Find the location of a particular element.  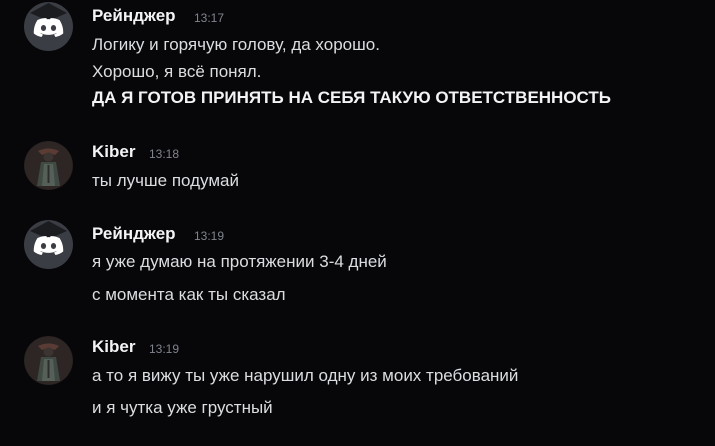

message-text: ты лучше подумай is located at coordinates (165, 180).